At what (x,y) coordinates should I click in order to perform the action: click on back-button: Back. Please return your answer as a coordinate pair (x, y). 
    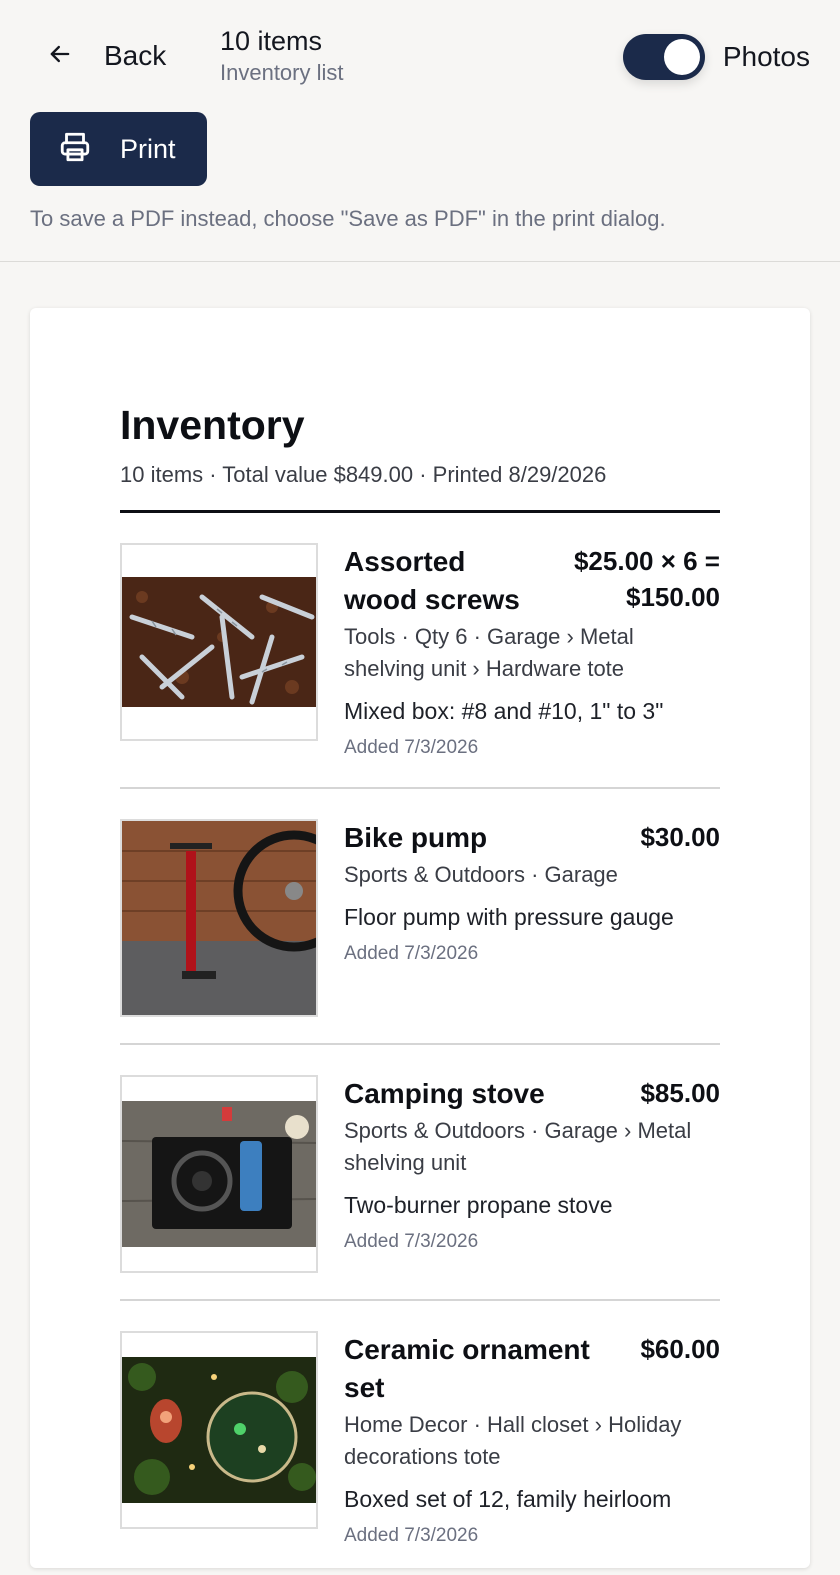
    Looking at the image, I should click on (106, 56).